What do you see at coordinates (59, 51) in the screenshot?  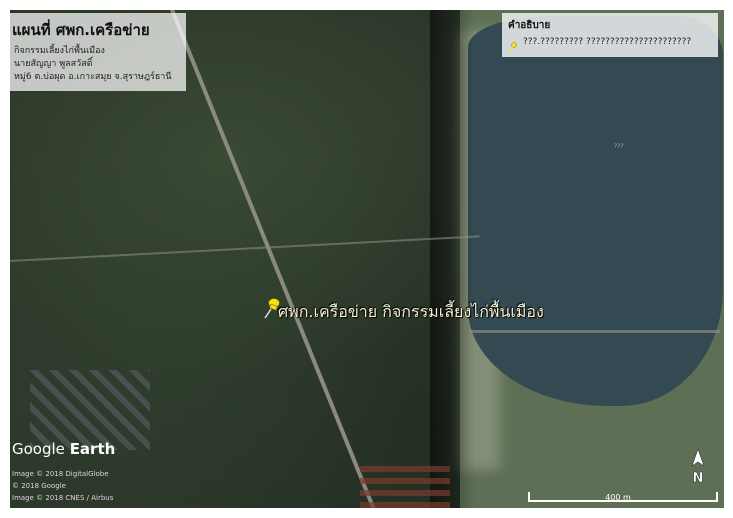 I see `subtitle-activity: กิจกรรมเลี้ยงไก่พื้นเมือง` at bounding box center [59, 51].